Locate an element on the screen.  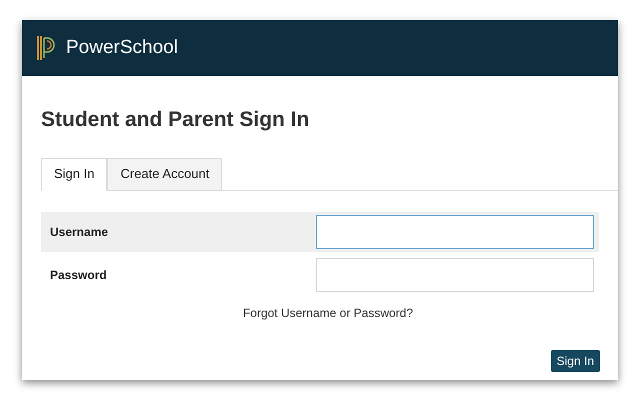
field-label: Password is located at coordinates (79, 275).